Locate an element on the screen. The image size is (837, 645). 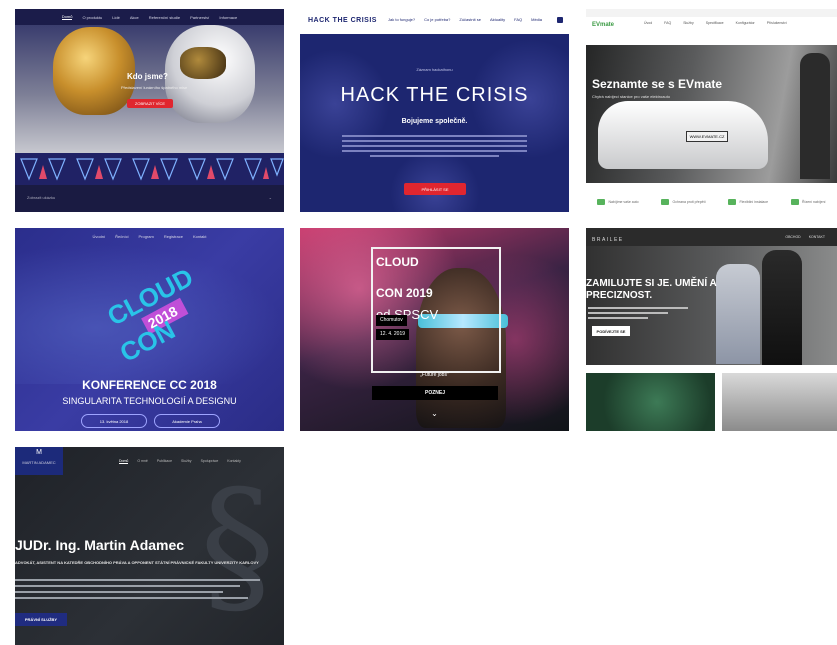
nav-item: Partnerství is located at coordinates (200, 17).